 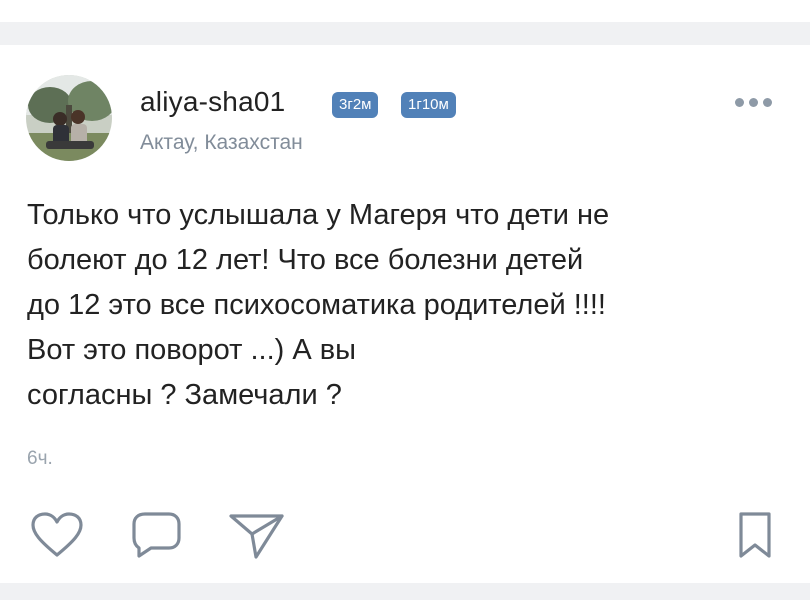 I want to click on username: aliya-sha01, so click(x=212, y=102).